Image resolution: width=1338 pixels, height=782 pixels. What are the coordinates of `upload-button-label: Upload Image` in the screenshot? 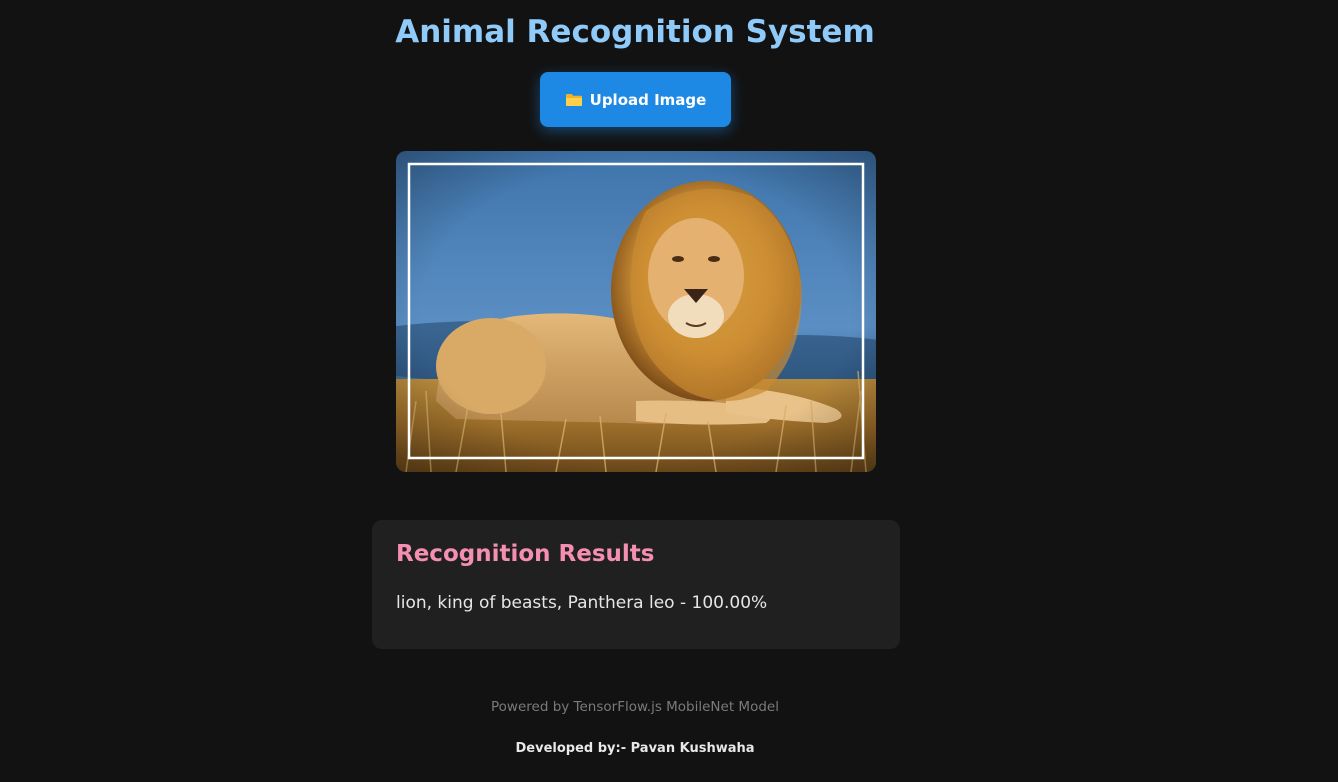 It's located at (648, 99).